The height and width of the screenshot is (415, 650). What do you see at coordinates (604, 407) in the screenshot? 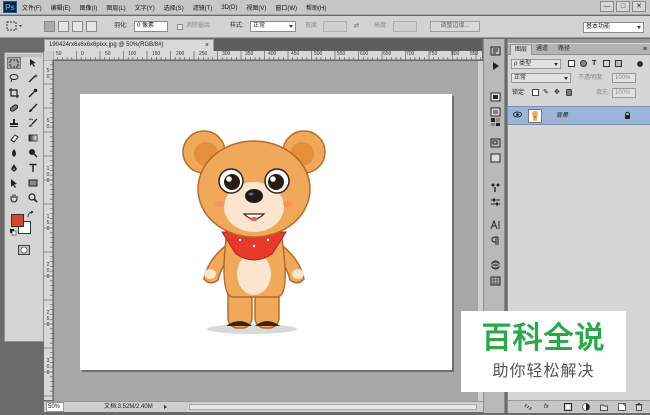
I see `group-folder-icon` at bounding box center [604, 407].